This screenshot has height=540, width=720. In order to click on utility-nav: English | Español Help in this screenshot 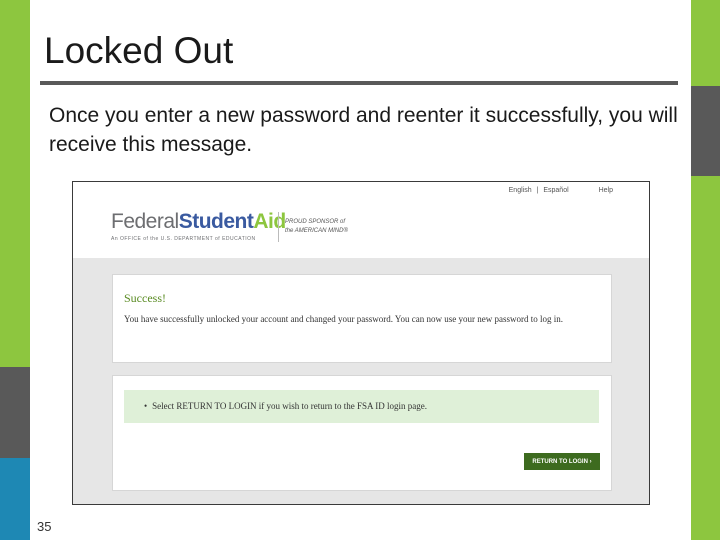, I will do `click(559, 190)`.